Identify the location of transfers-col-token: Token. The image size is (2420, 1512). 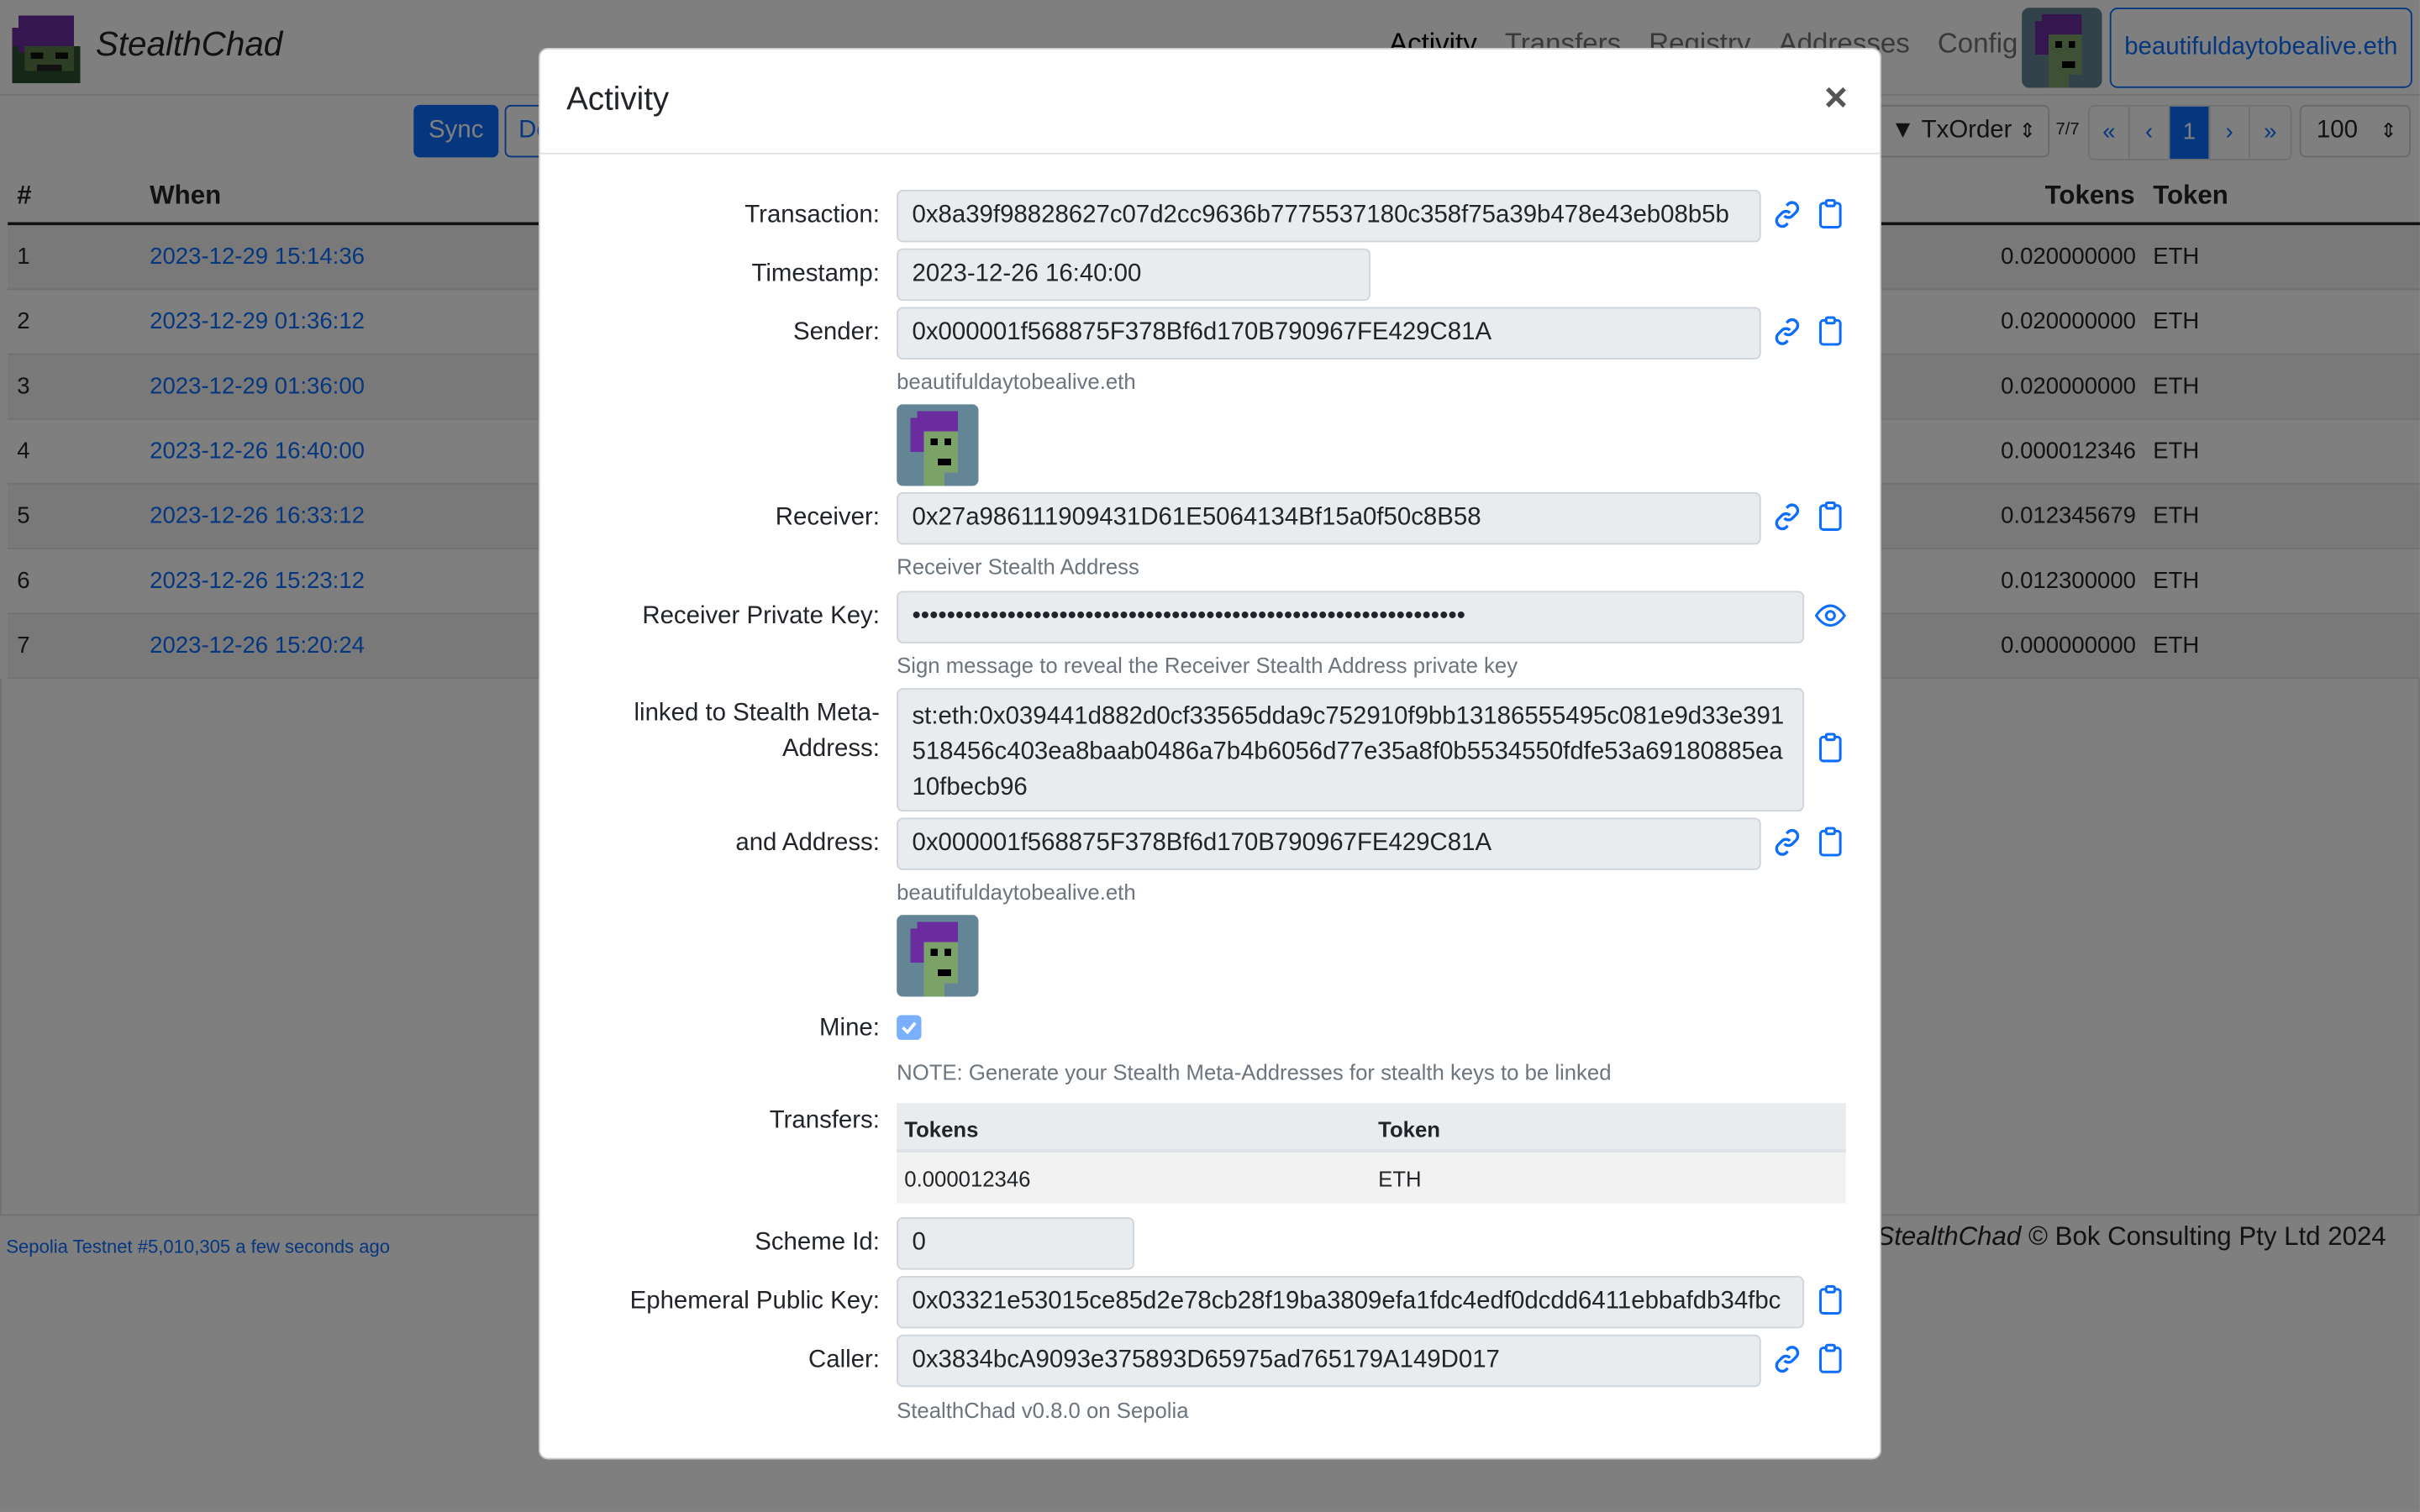
(1409, 1129).